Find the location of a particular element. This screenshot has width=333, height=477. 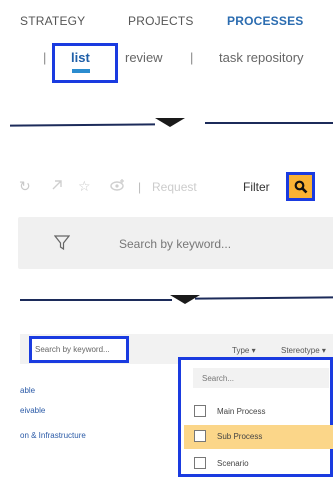

dropdown-option-main-process: Main Process is located at coordinates (258, 412).